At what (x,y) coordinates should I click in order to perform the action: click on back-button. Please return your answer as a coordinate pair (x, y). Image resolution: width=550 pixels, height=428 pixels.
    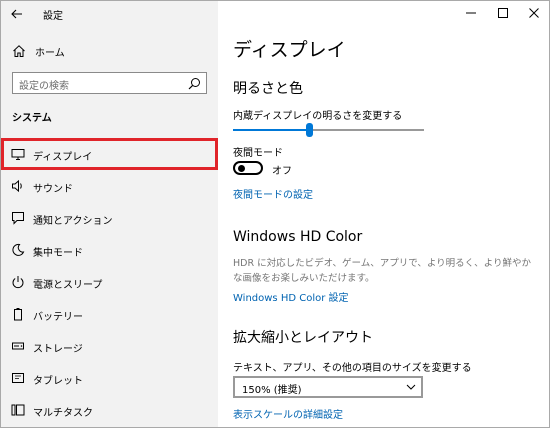
    Looking at the image, I should click on (17, 14).